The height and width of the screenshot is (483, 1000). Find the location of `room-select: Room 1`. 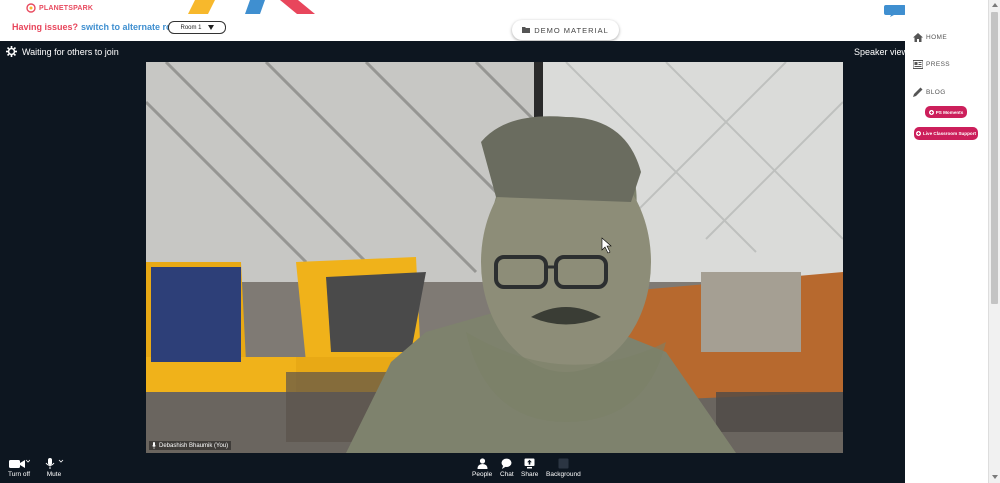

room-select: Room 1 is located at coordinates (197, 27).